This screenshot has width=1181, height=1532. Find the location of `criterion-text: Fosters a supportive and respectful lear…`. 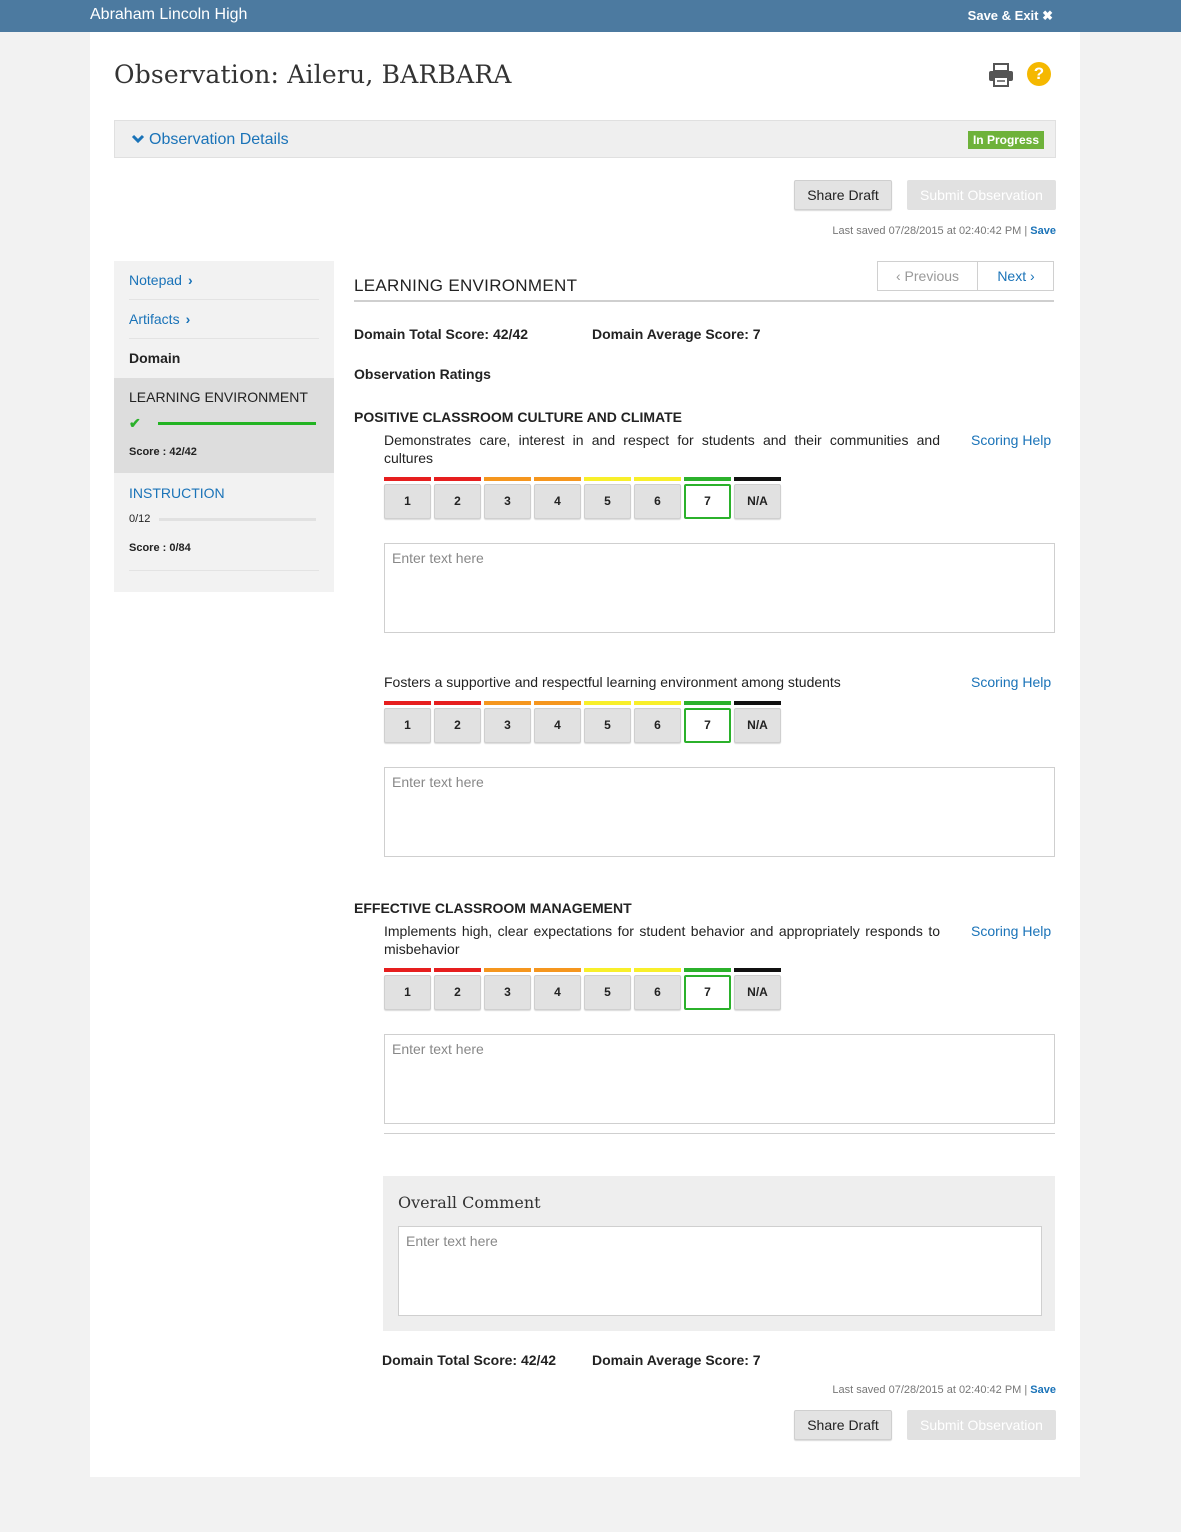

criterion-text: Fosters a supportive and respectful lear… is located at coordinates (612, 682).